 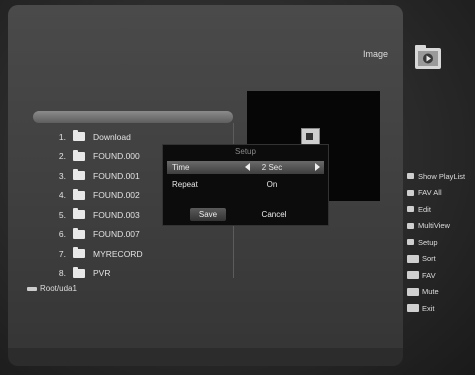 I want to click on time-label: Time, so click(x=181, y=167).